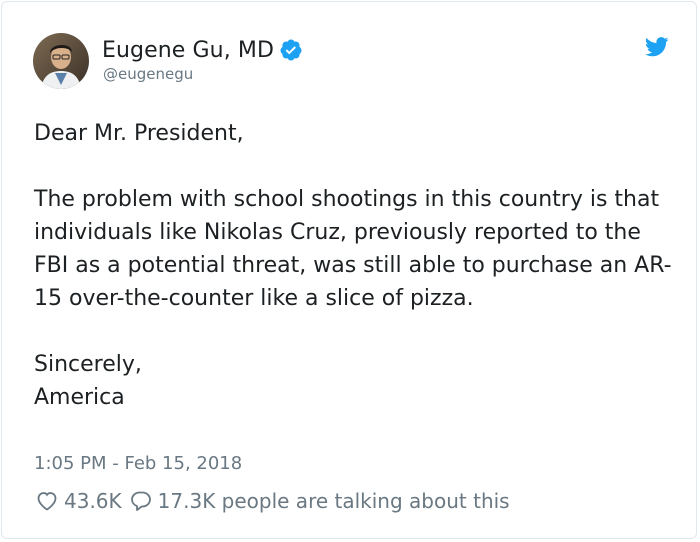 This screenshot has height=542, width=700. I want to click on author-row: Eugene Gu, MD, so click(202, 50).